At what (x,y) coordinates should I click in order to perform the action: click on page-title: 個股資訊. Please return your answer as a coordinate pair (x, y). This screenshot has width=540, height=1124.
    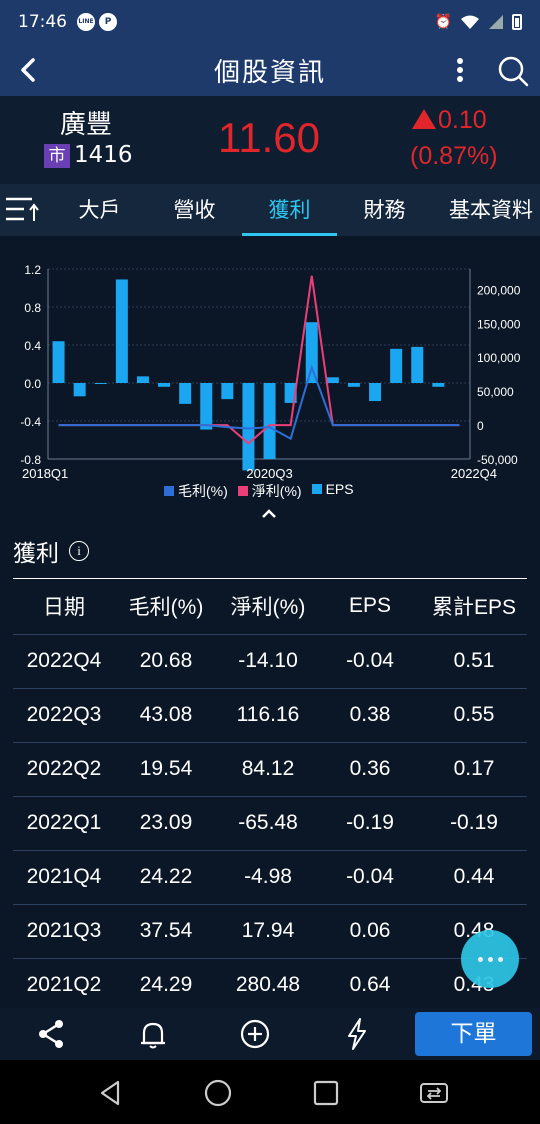
    Looking at the image, I should click on (269, 72).